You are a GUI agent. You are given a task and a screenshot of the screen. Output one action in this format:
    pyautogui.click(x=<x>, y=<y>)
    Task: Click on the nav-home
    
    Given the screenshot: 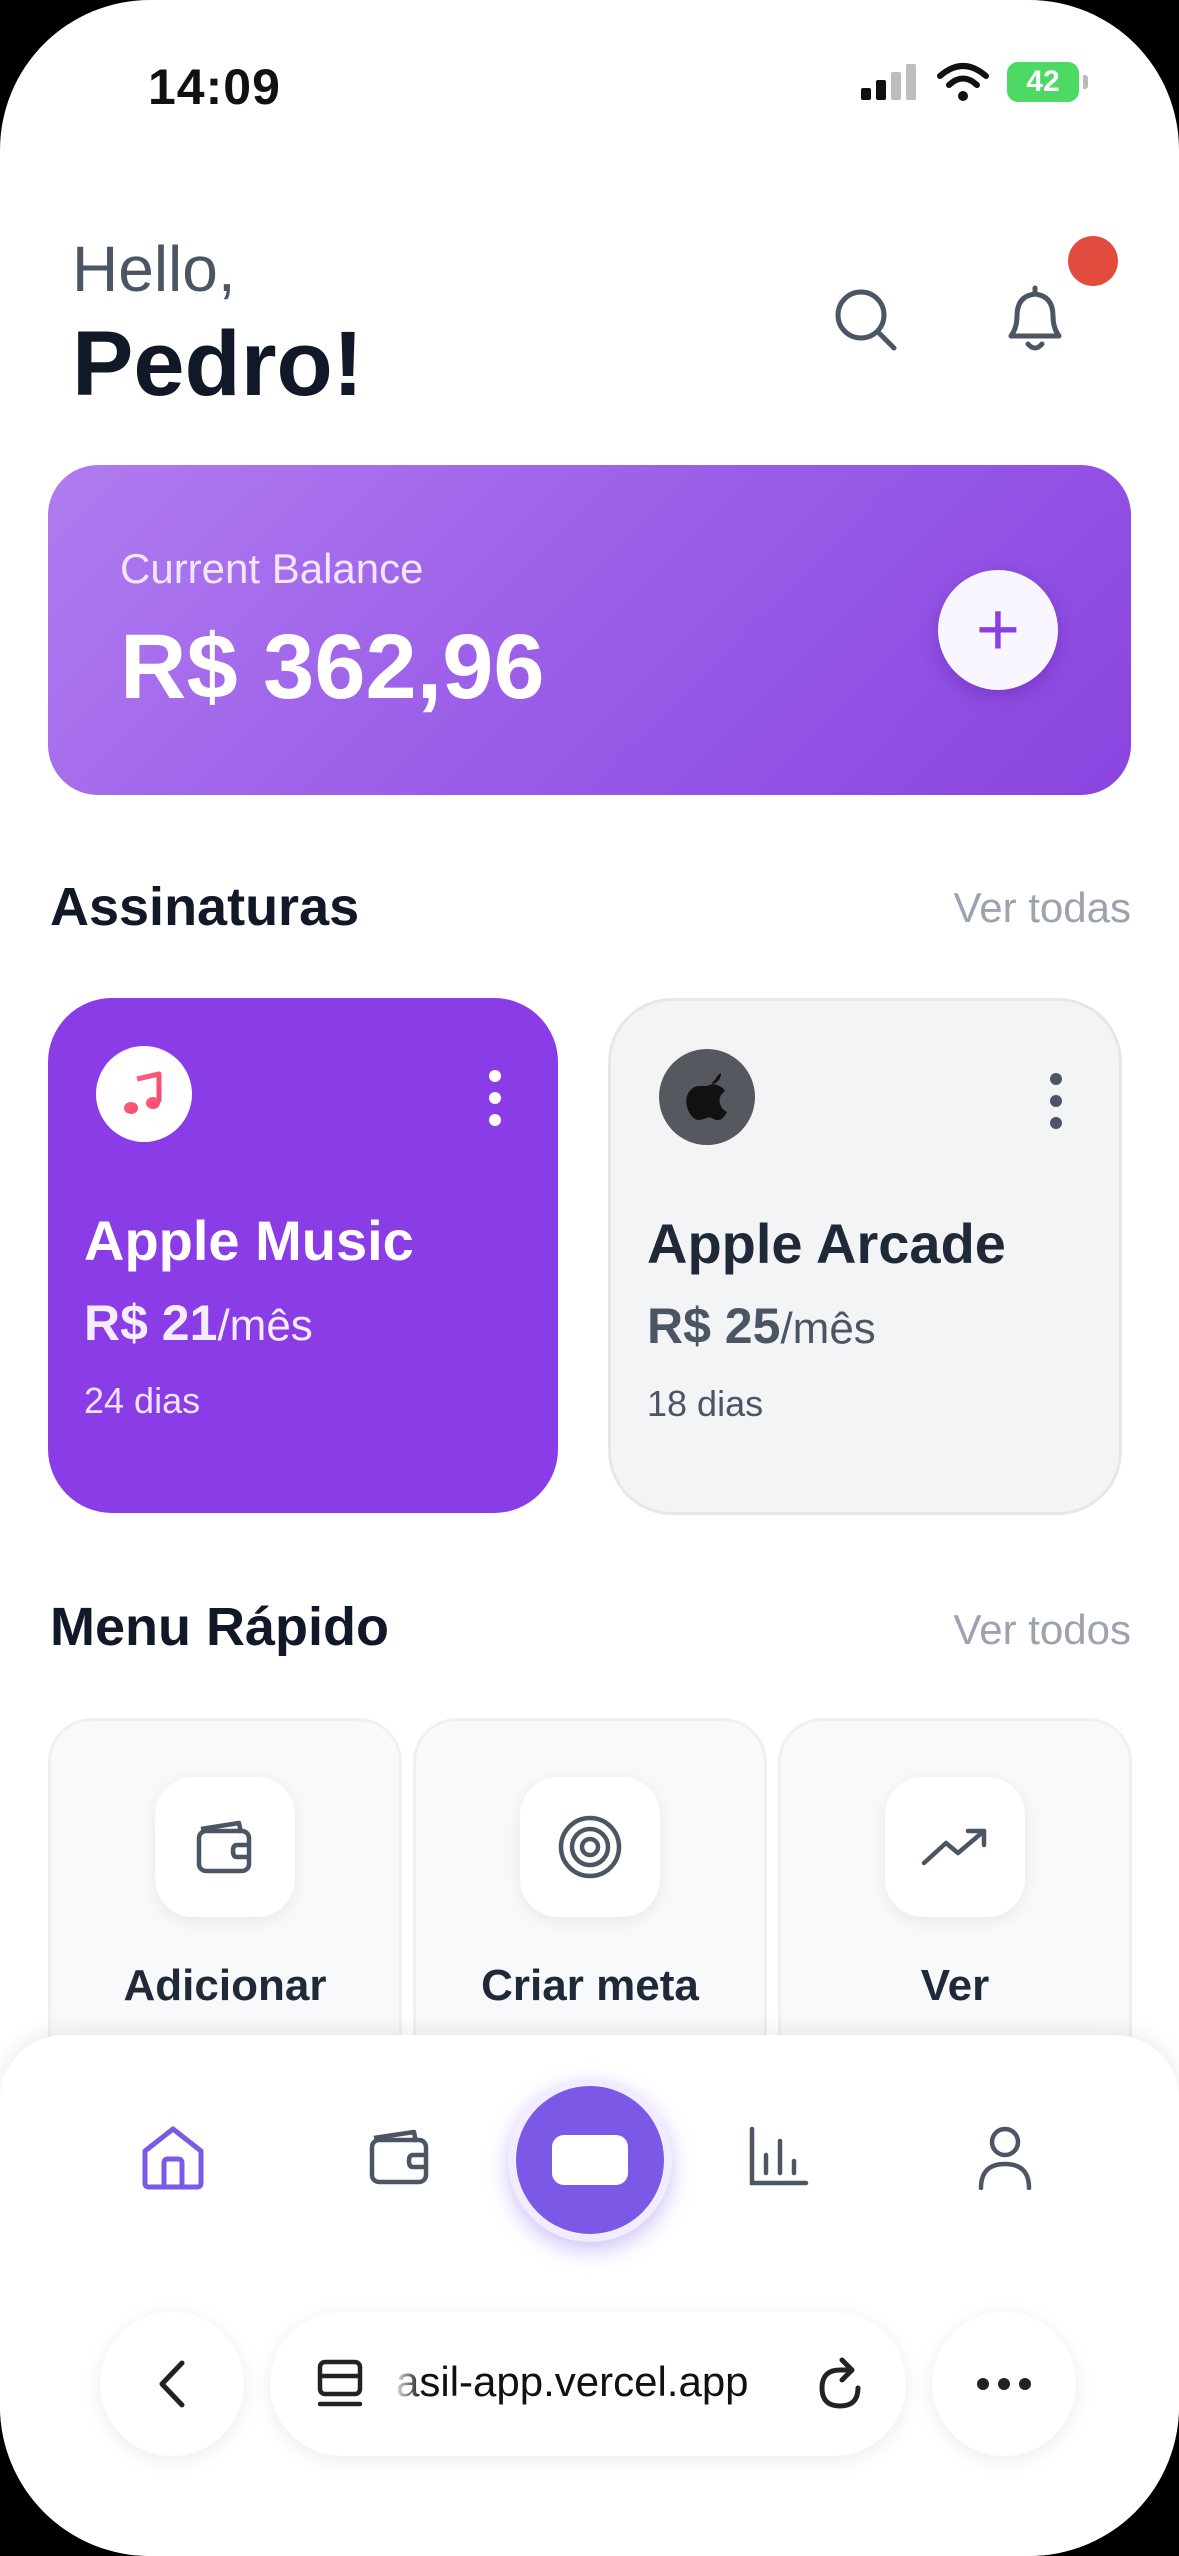 What is the action you would take?
    pyautogui.click(x=173, y=2157)
    